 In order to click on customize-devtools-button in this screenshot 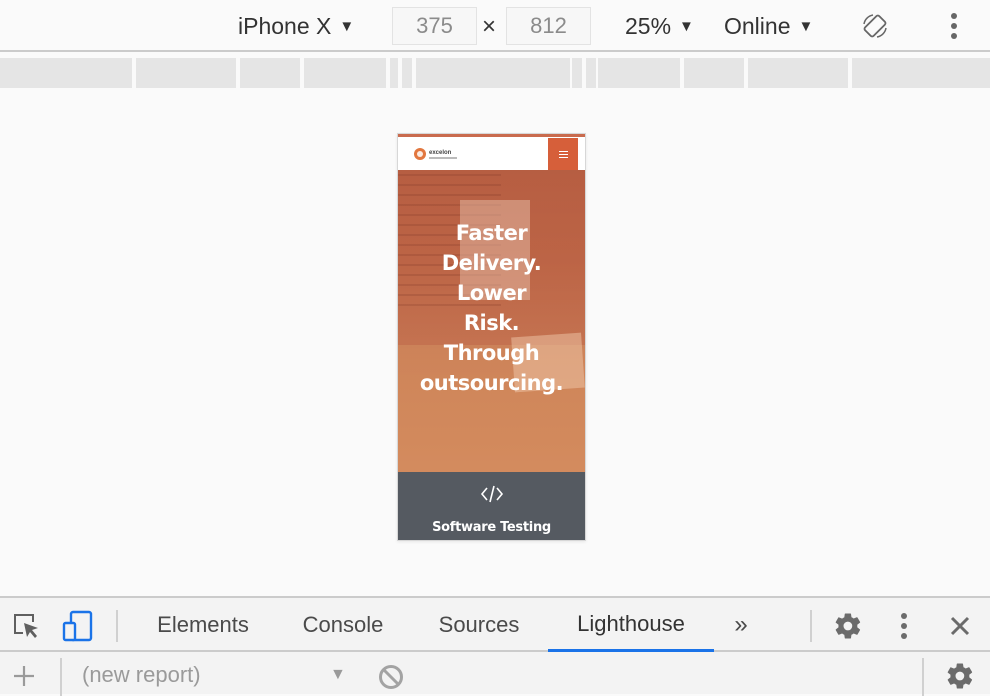, I will do `click(904, 626)`.